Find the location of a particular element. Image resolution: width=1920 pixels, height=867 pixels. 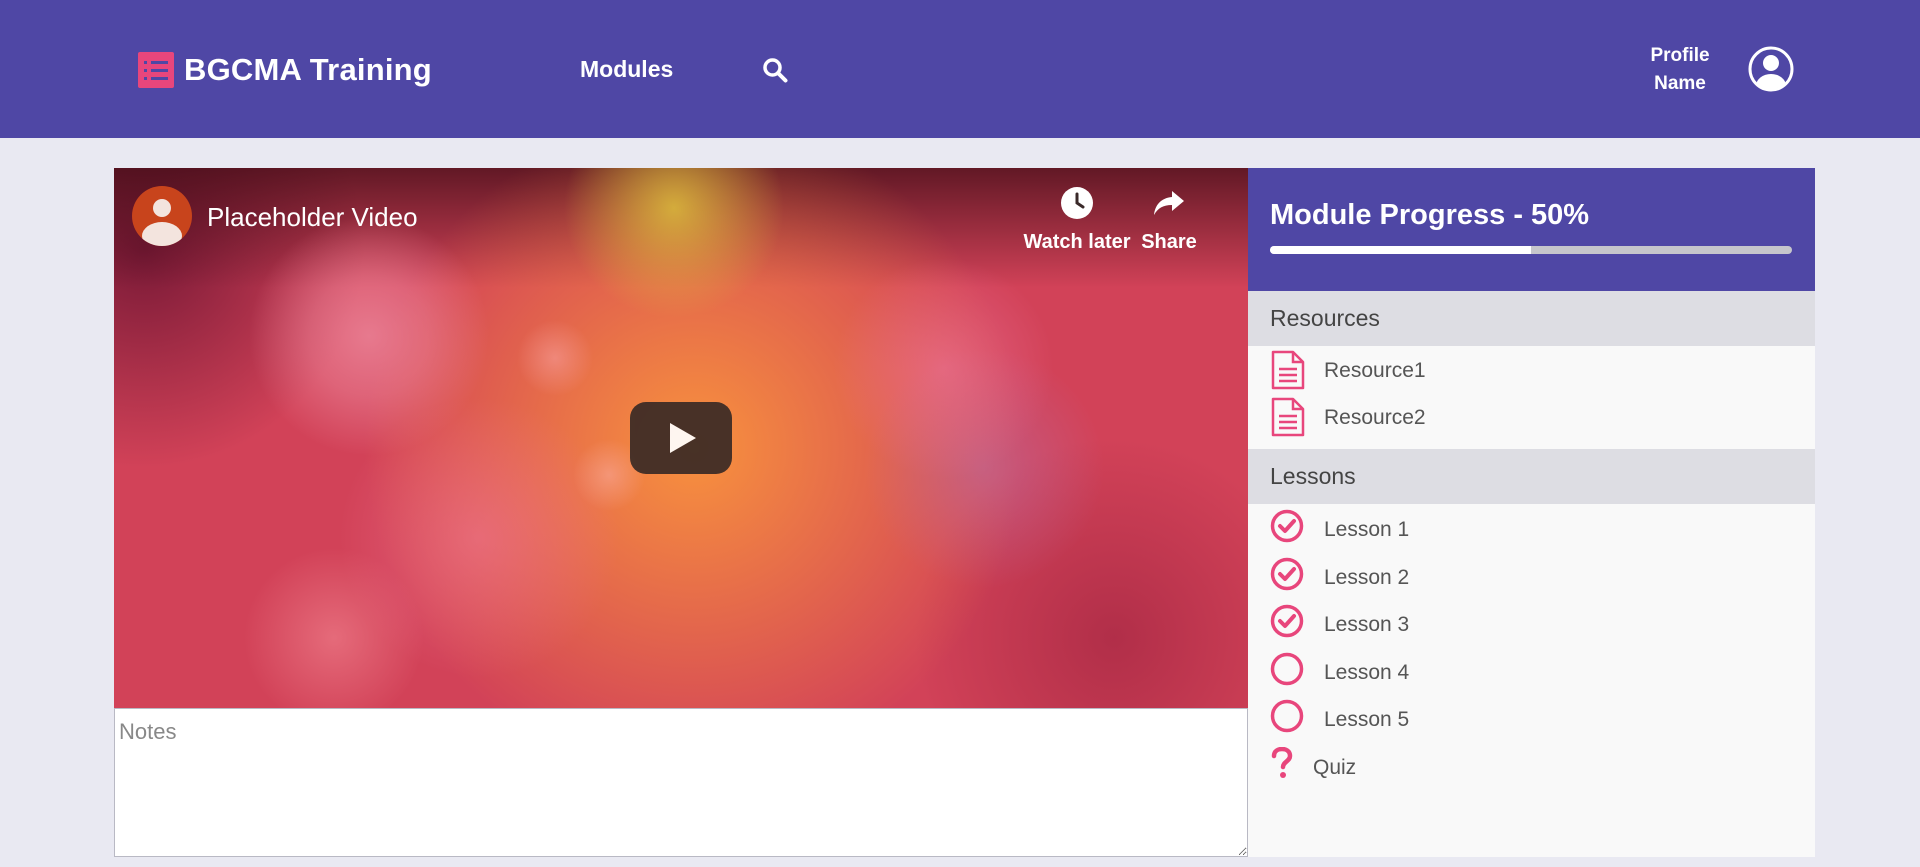

profile-name-line2: Name is located at coordinates (1680, 83).